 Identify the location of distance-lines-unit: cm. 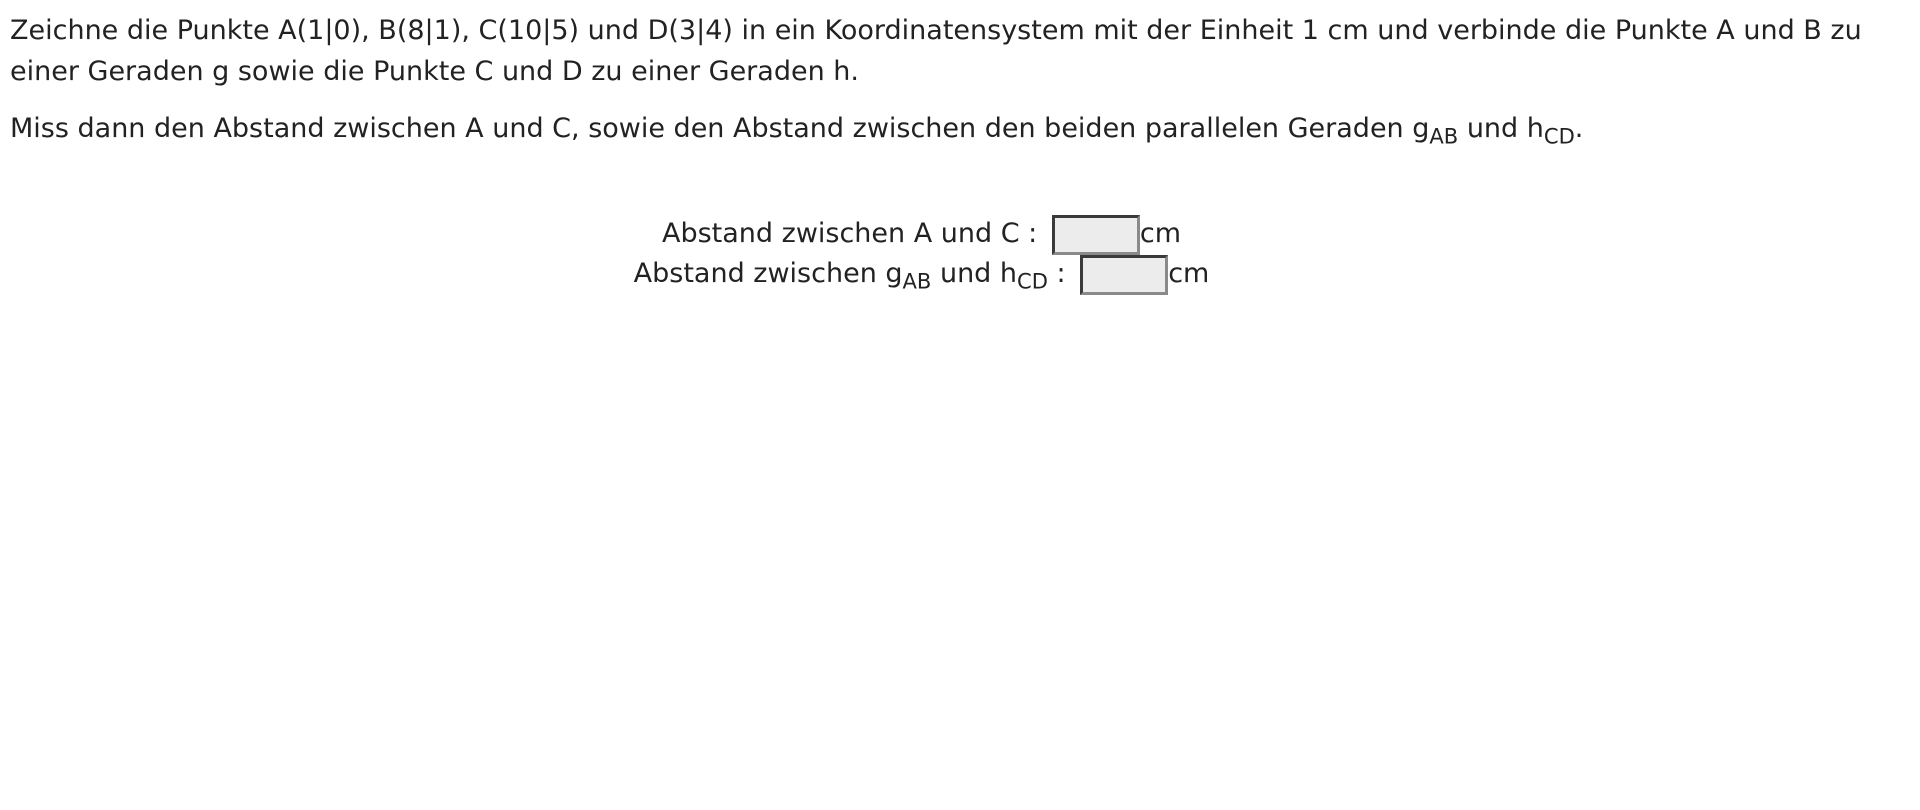
(1189, 273).